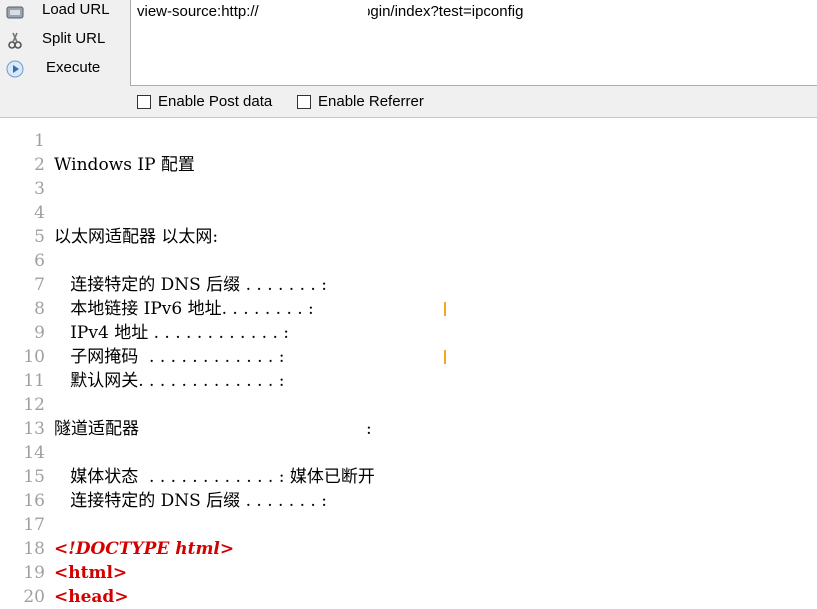  What do you see at coordinates (34, 597) in the screenshot?
I see `line-number: 20` at bounding box center [34, 597].